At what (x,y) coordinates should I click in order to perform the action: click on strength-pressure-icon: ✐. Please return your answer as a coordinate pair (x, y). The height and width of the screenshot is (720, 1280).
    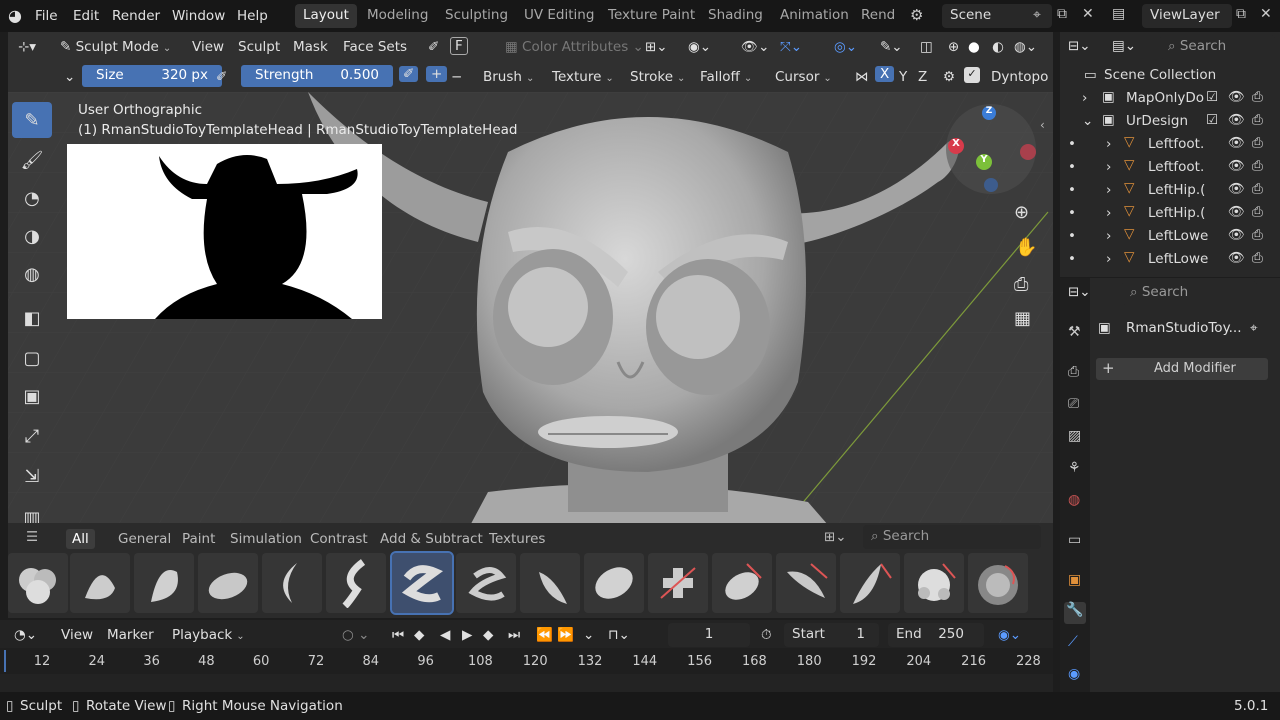
    Looking at the image, I should click on (409, 74).